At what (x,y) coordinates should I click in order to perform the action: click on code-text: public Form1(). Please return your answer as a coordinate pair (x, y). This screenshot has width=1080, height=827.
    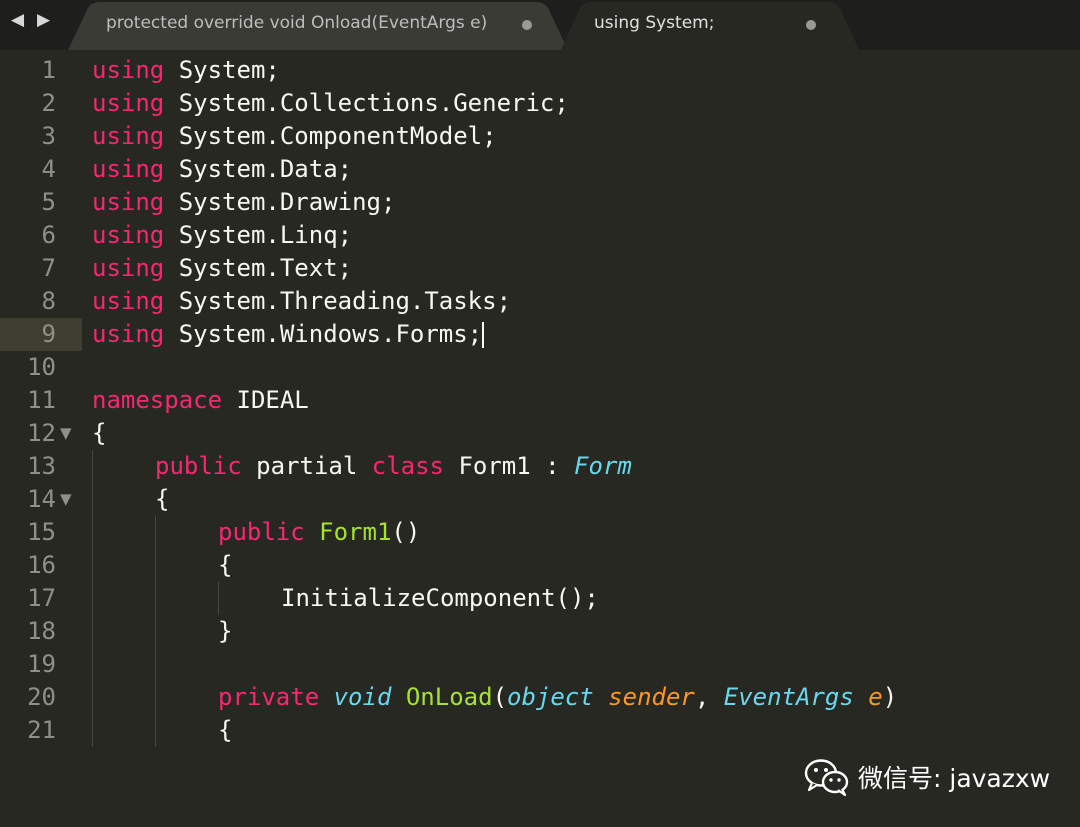
    Looking at the image, I should click on (319, 532).